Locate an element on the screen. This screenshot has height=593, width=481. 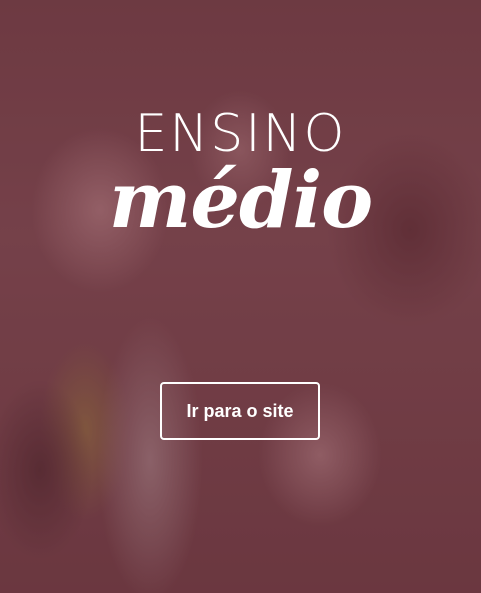
banner-title-ensino: ENSINO is located at coordinates (240, 134).